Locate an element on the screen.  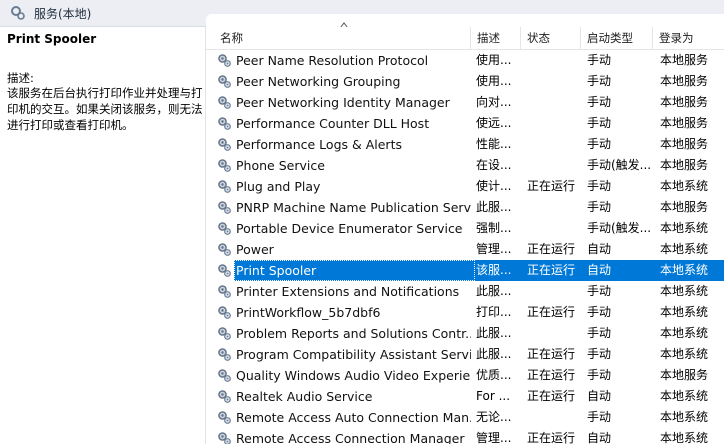
column-header-name: 名称 is located at coordinates (342, 38).